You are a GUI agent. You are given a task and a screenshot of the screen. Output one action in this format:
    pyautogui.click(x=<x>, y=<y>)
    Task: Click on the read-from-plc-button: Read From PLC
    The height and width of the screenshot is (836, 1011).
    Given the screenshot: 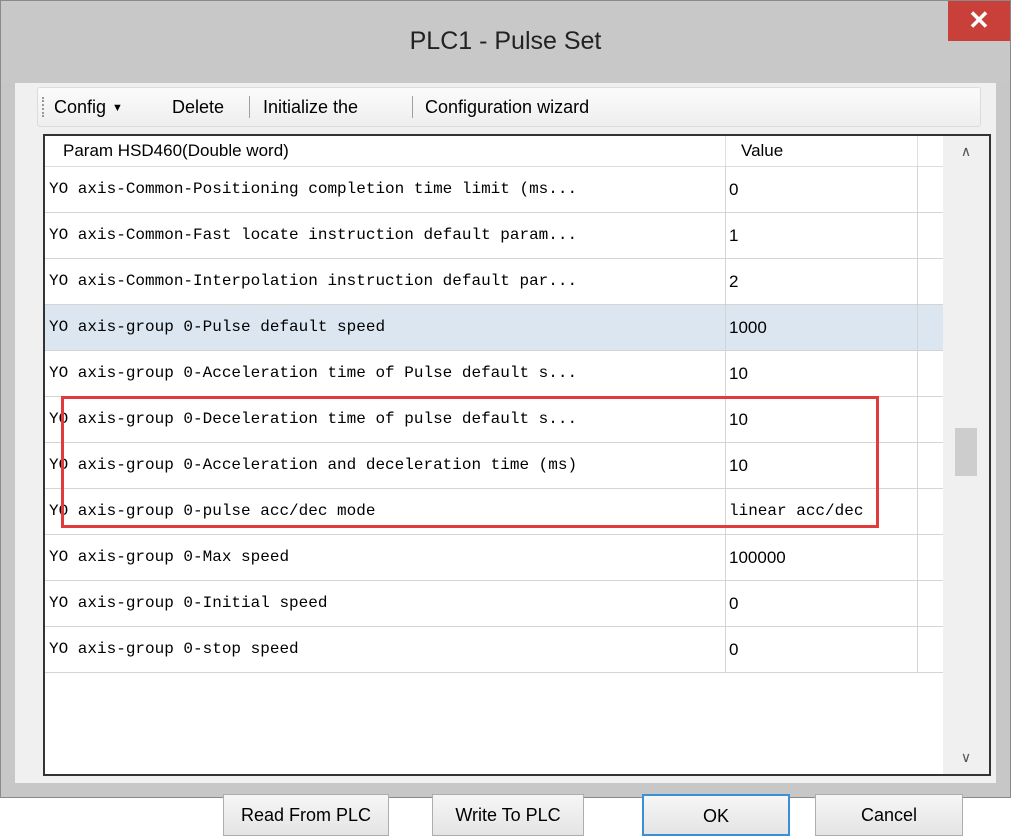 What is the action you would take?
    pyautogui.click(x=306, y=815)
    